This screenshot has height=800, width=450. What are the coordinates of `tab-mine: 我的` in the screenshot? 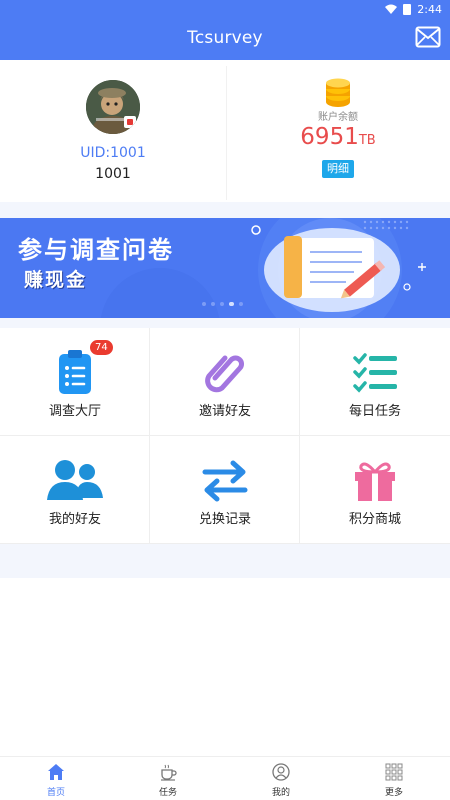 It's located at (281, 778).